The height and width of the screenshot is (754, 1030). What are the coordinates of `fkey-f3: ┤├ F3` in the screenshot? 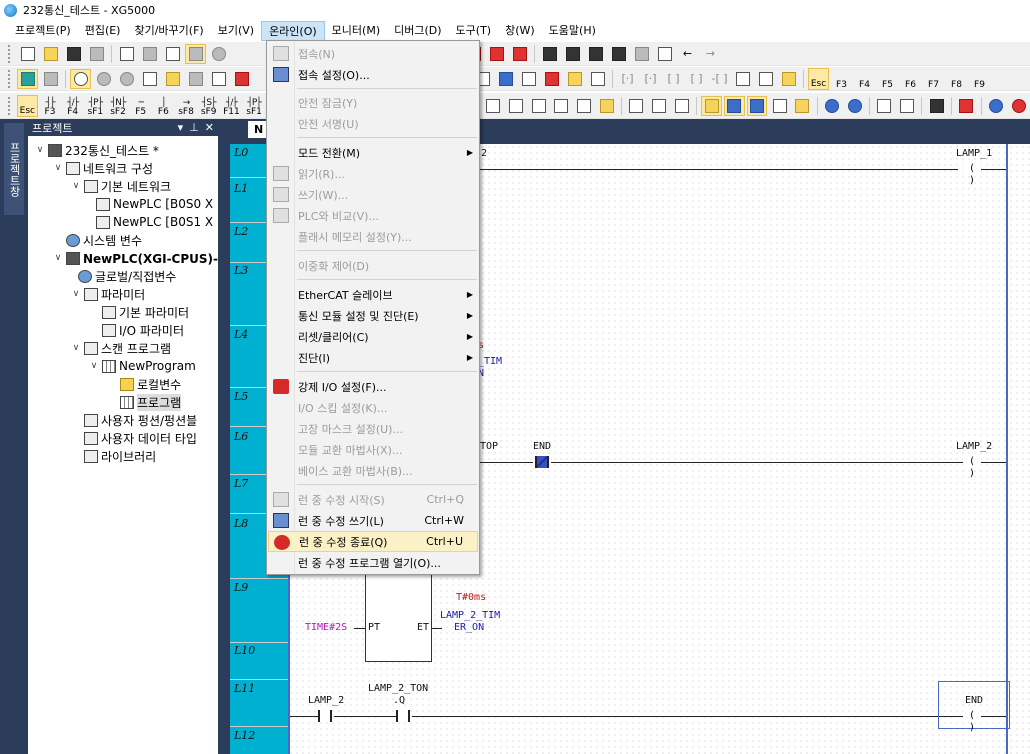 It's located at (50, 106).